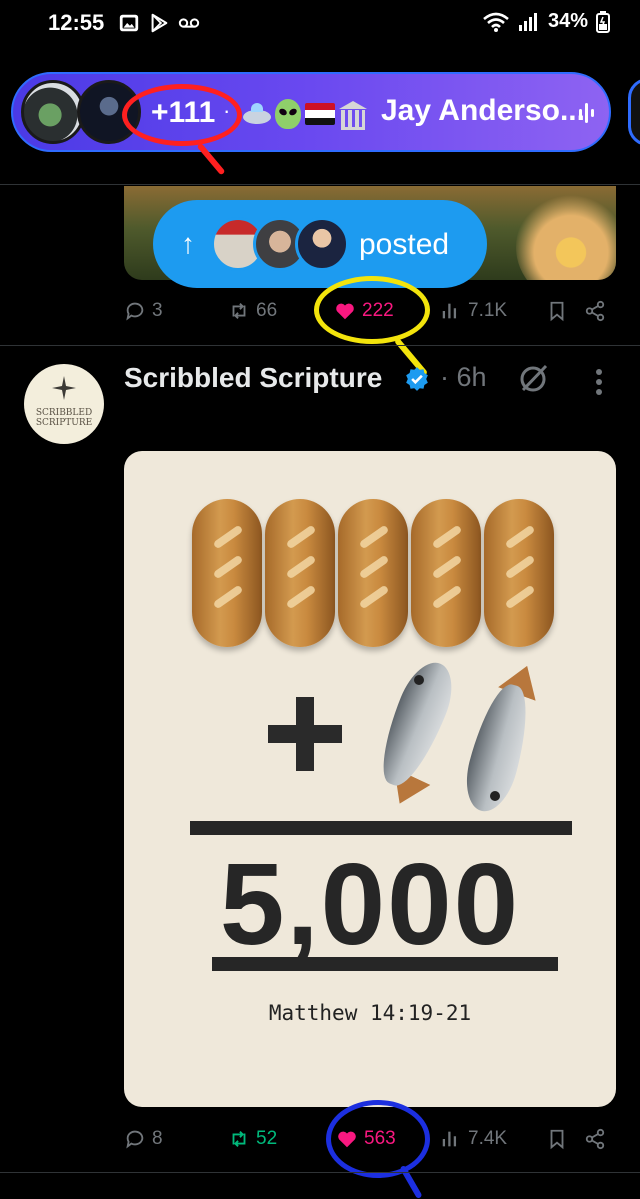 The width and height of the screenshot is (640, 1199). I want to click on avatar-logo-text: SCRIBBLED SCRIPTURE, so click(64, 418).